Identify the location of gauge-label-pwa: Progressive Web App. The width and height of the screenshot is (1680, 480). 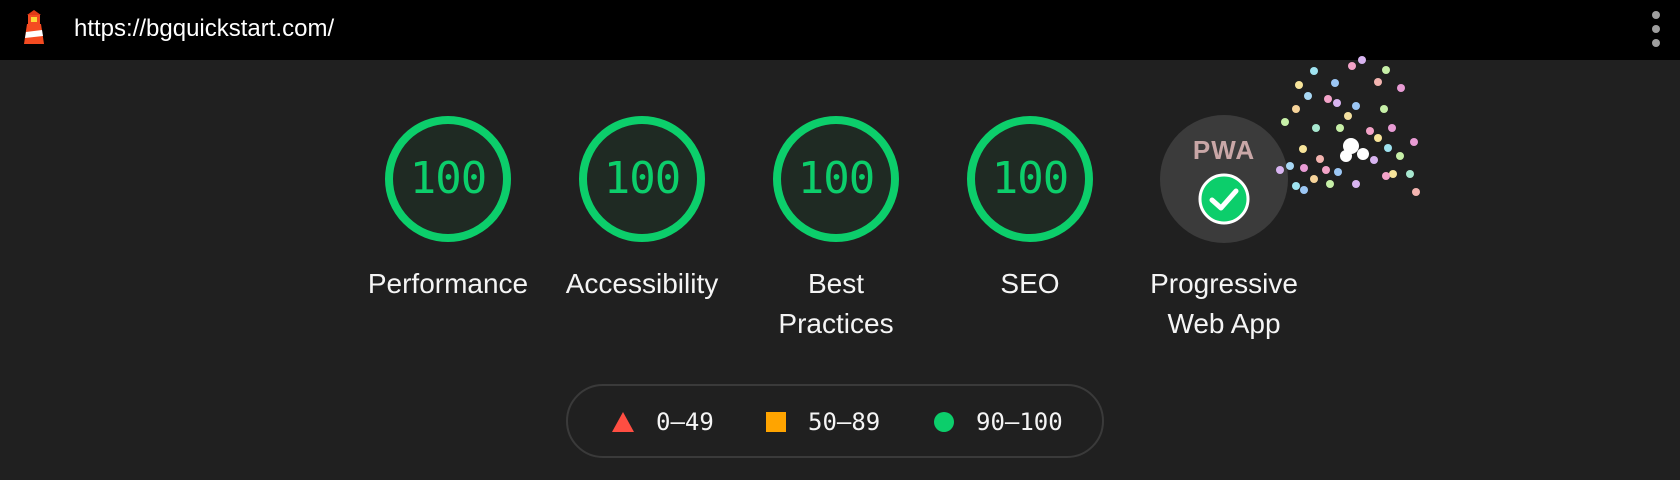
(1224, 304).